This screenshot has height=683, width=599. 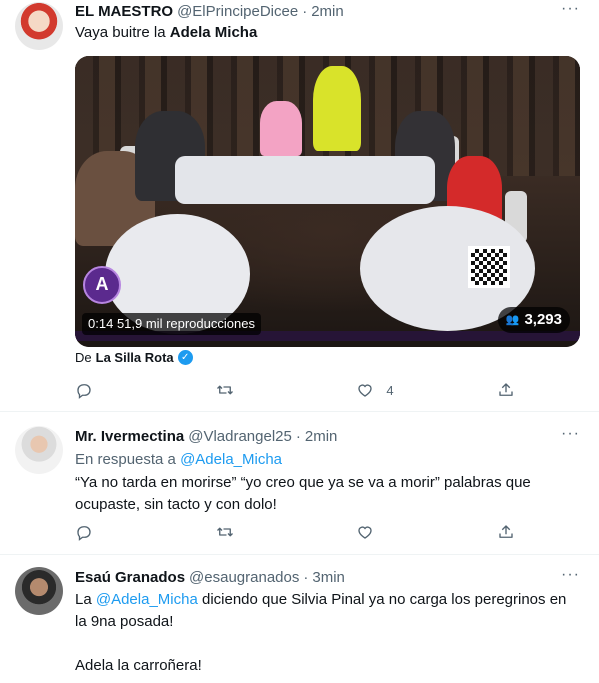 I want to click on tweet-header: Mr. Ivermectina @Vladrangel25 · 2min, so click(x=206, y=436).